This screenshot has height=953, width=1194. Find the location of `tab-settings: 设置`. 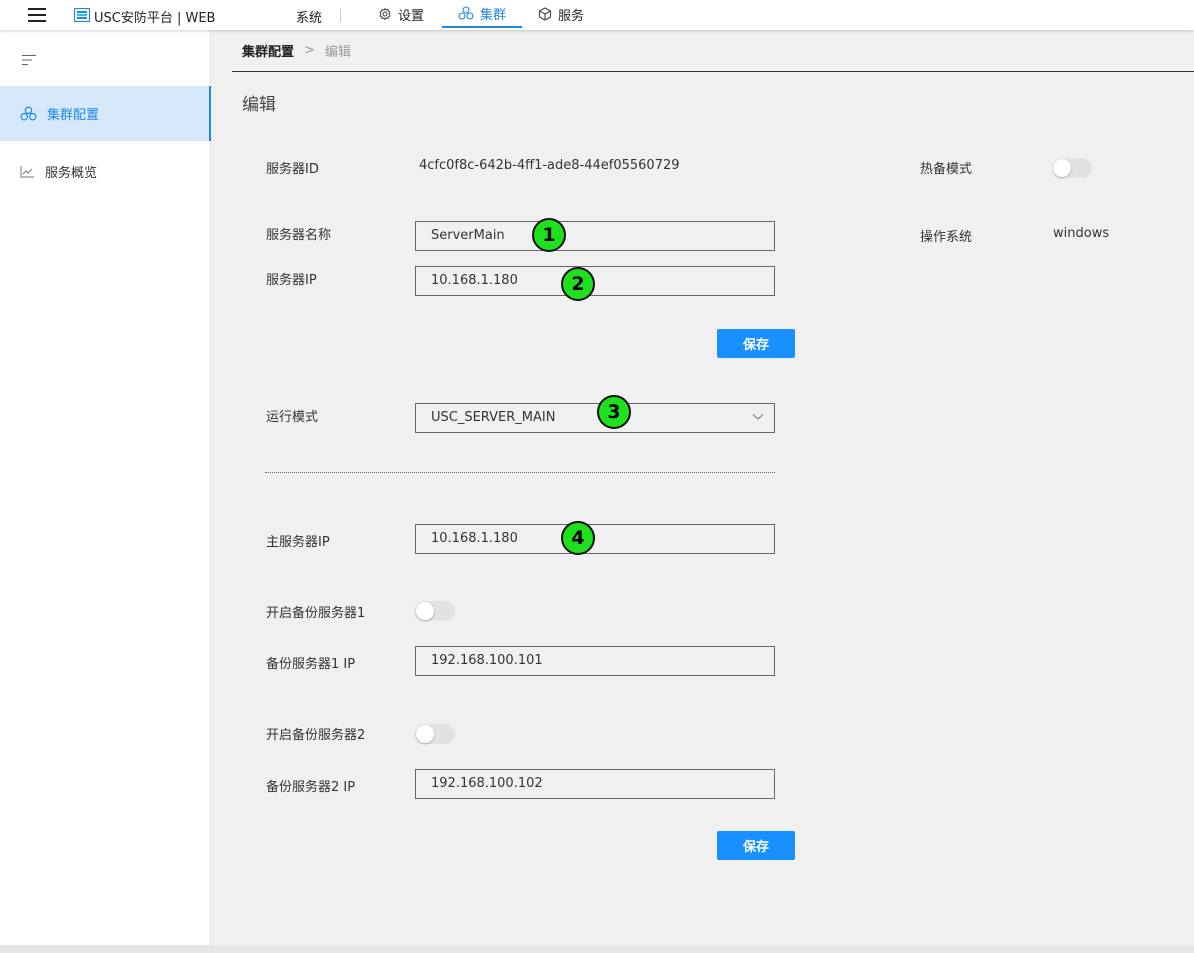

tab-settings: 设置 is located at coordinates (401, 14).